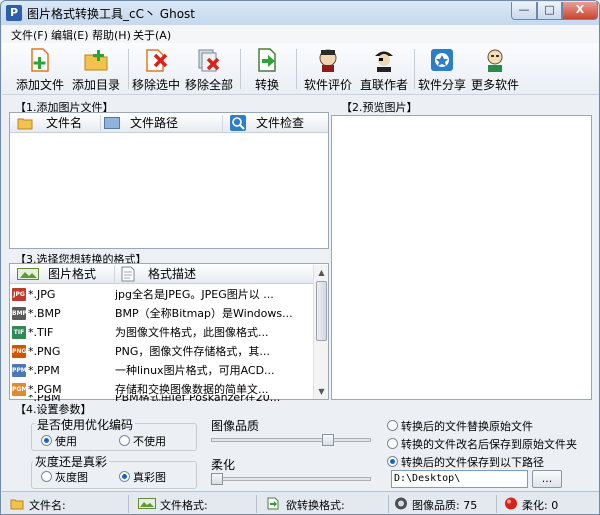  Describe the element at coordinates (147, 503) in the screenshot. I see `image-format-icon` at that location.